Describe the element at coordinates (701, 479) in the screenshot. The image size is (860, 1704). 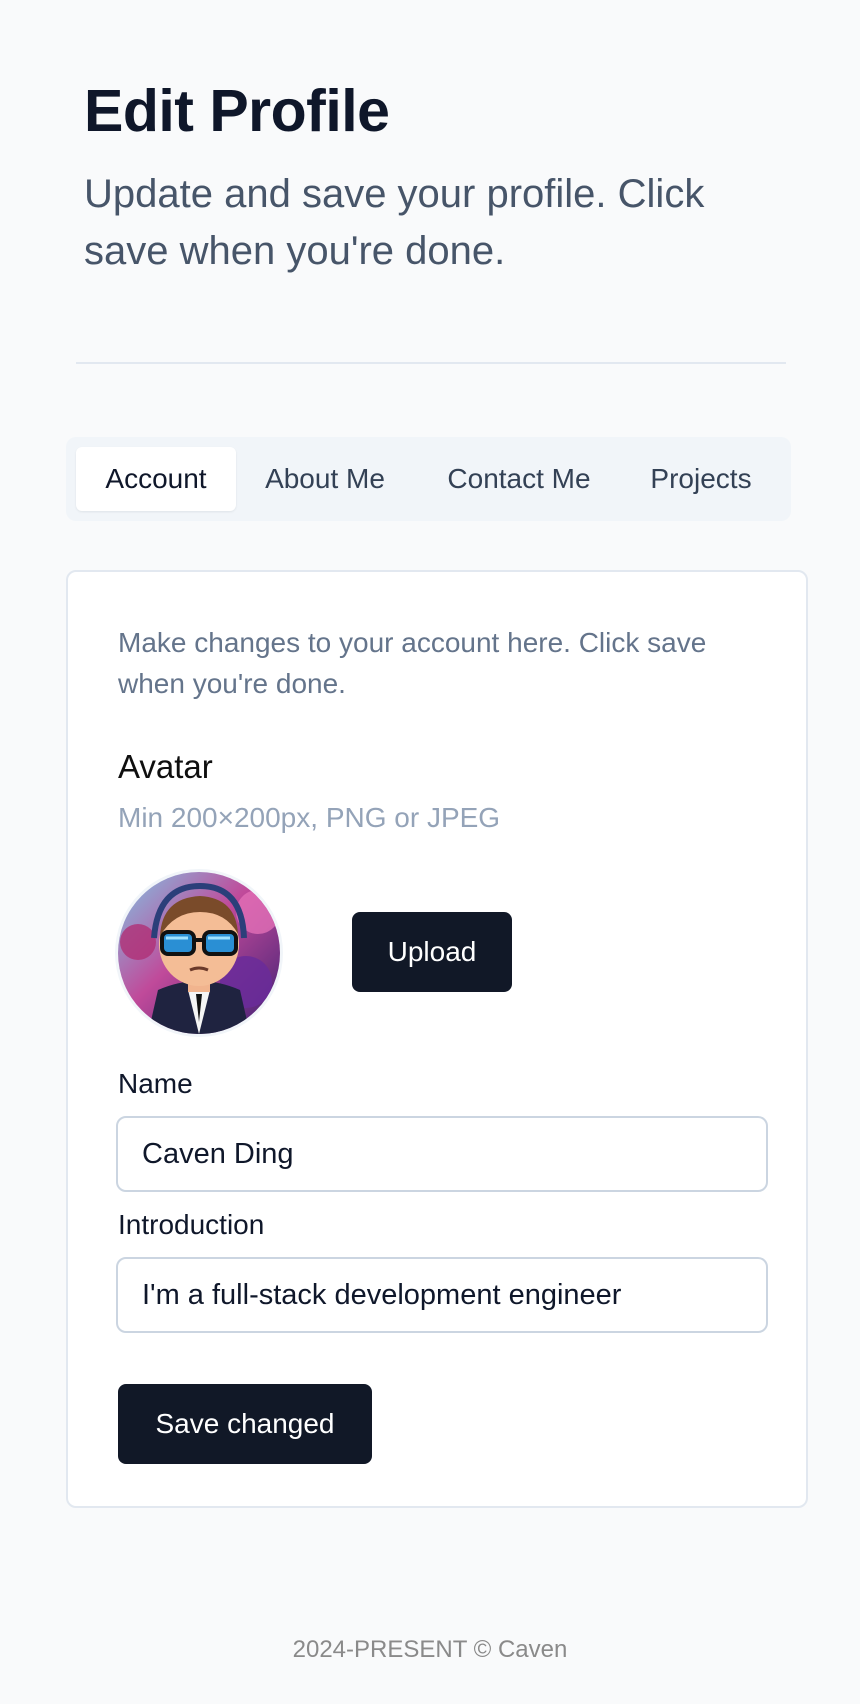
I see `tab-projects: Projects` at that location.